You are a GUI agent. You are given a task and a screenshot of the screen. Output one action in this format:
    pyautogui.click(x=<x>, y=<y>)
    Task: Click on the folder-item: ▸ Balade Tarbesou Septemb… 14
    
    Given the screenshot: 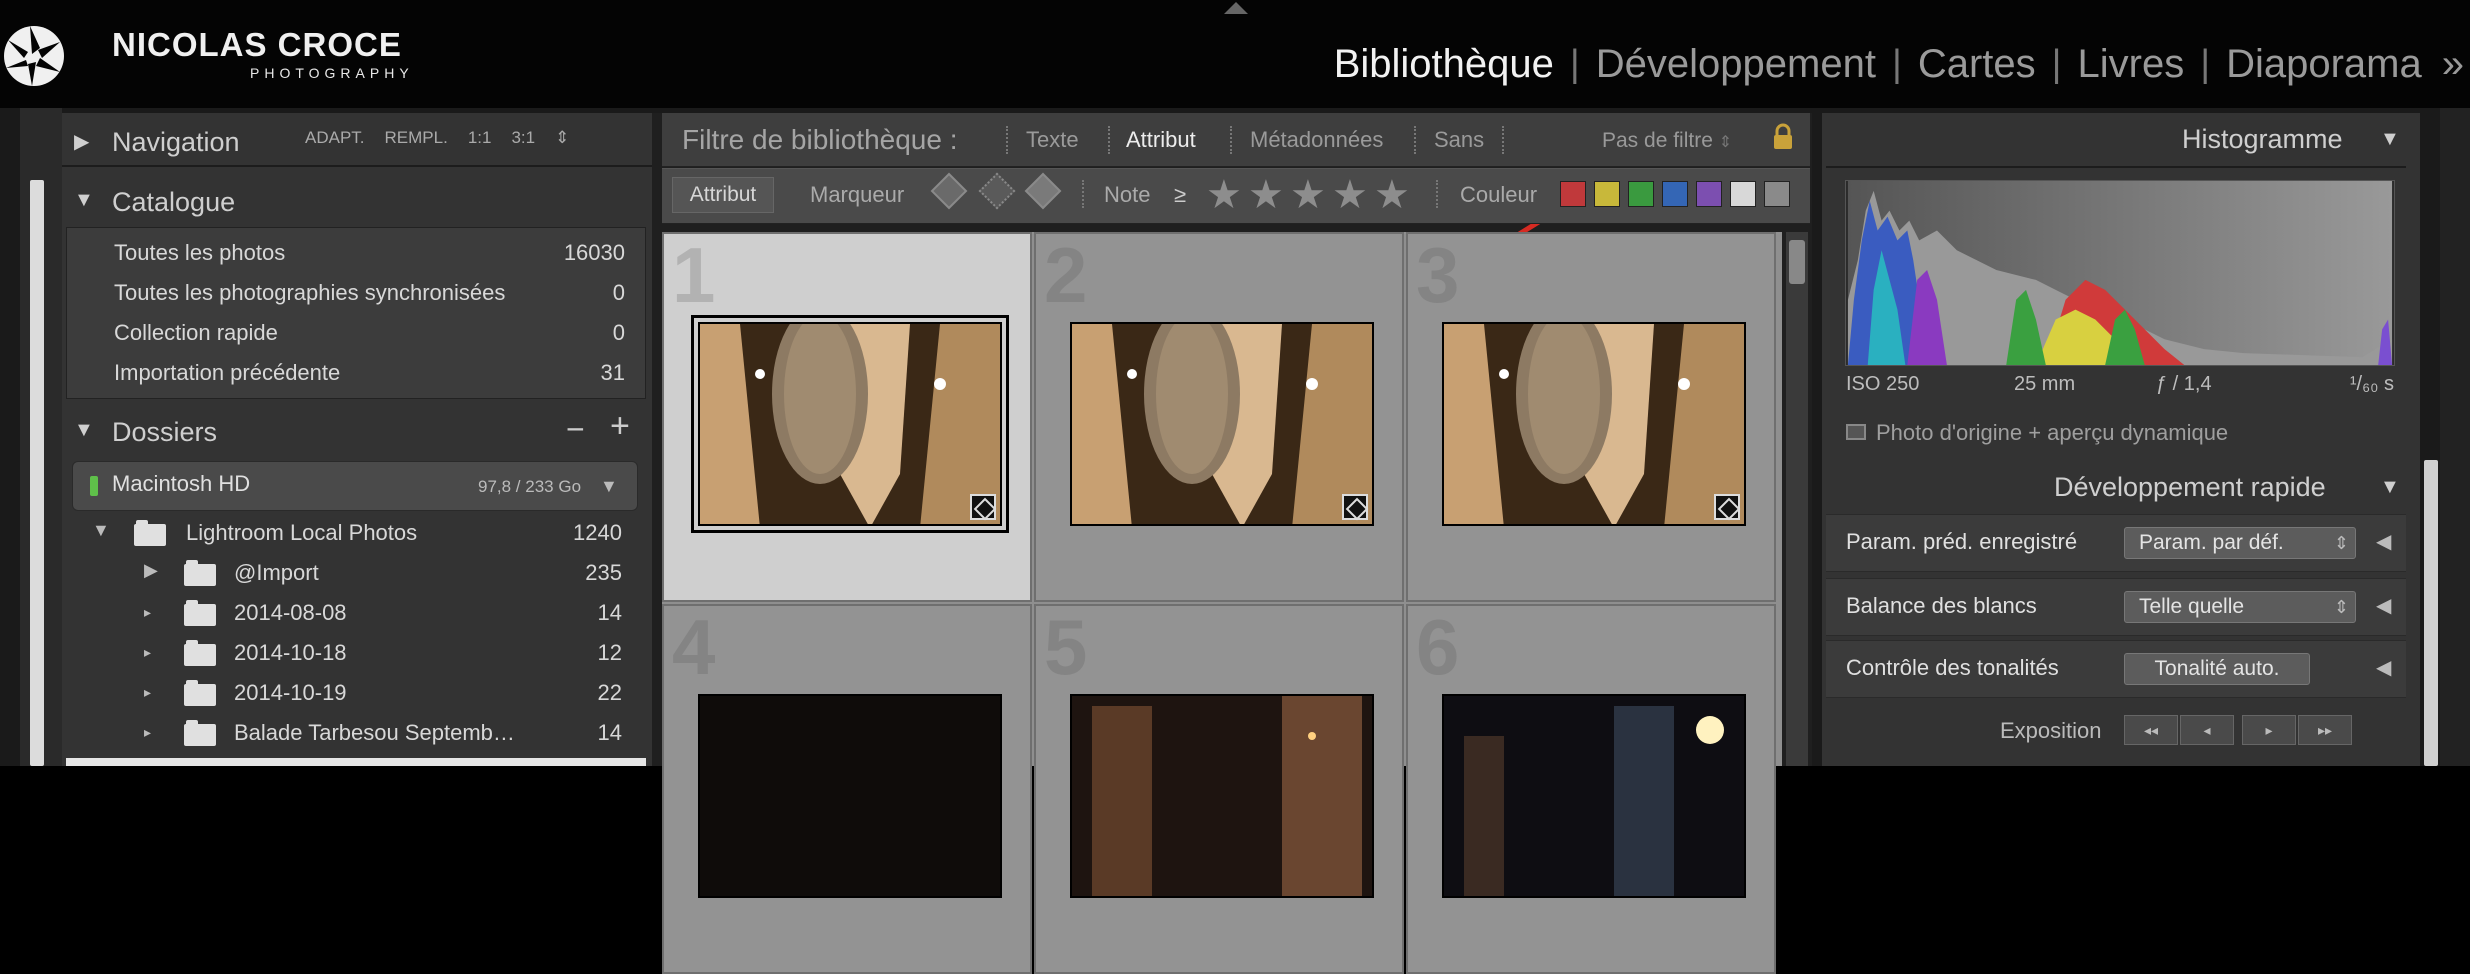 What is the action you would take?
    pyautogui.click(x=356, y=734)
    